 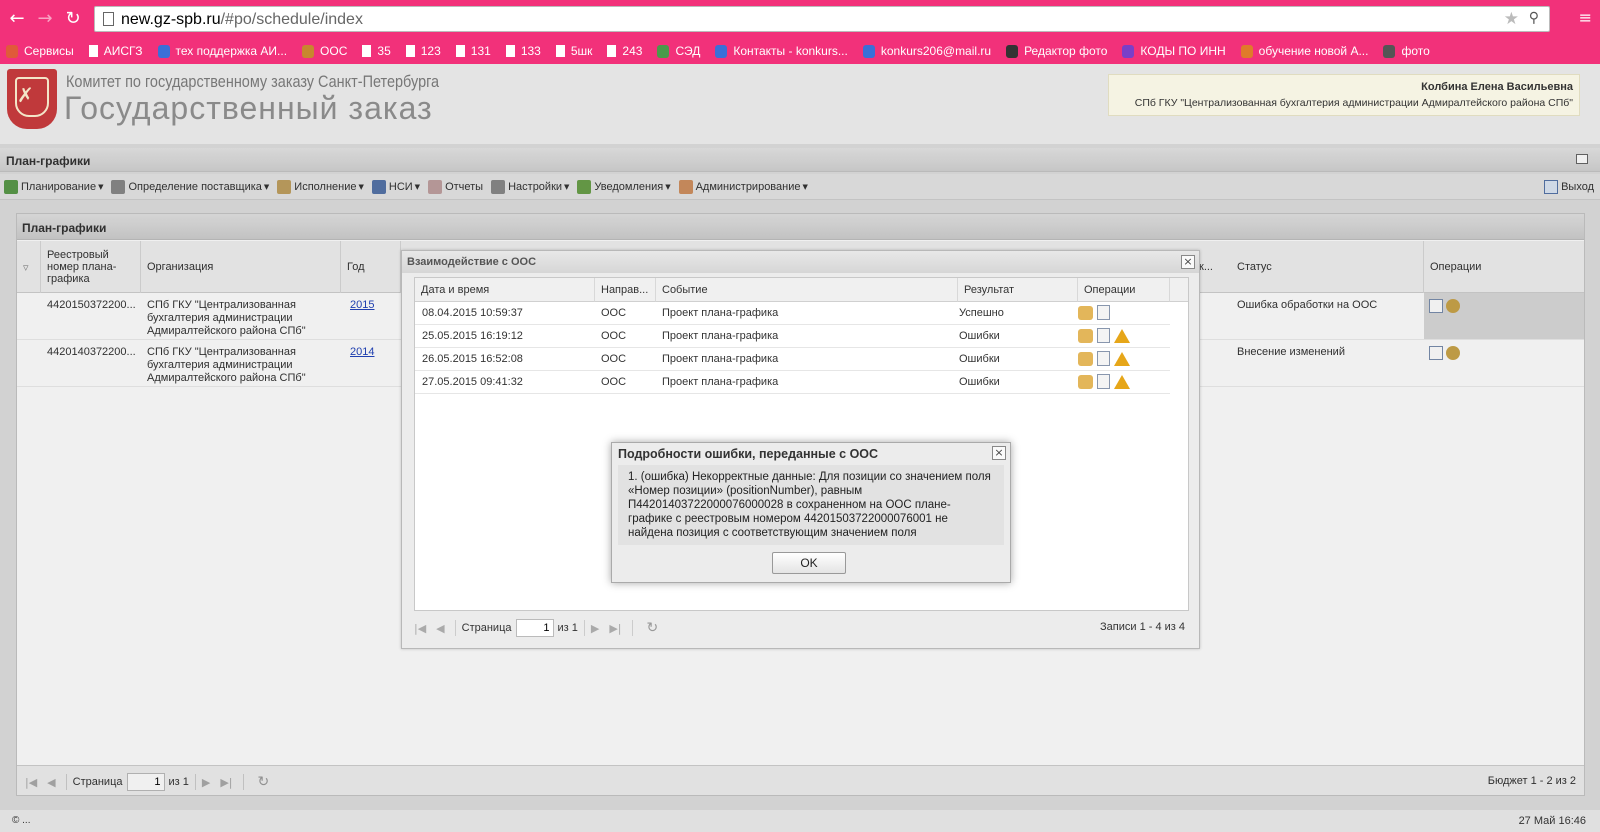 I want to click on codes-icon, so click(x=1128, y=51).